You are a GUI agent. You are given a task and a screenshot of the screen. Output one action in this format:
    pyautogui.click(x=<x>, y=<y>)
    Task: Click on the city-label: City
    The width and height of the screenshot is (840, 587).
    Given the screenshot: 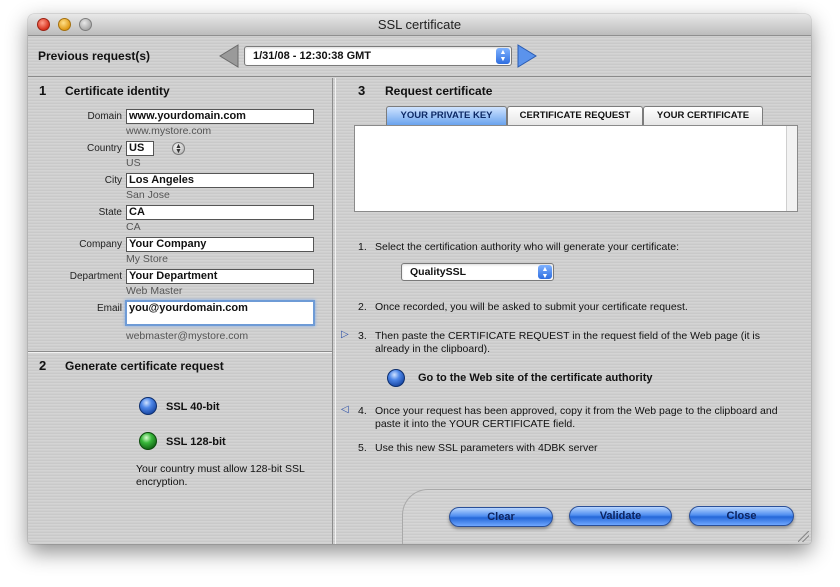 What is the action you would take?
    pyautogui.click(x=113, y=180)
    